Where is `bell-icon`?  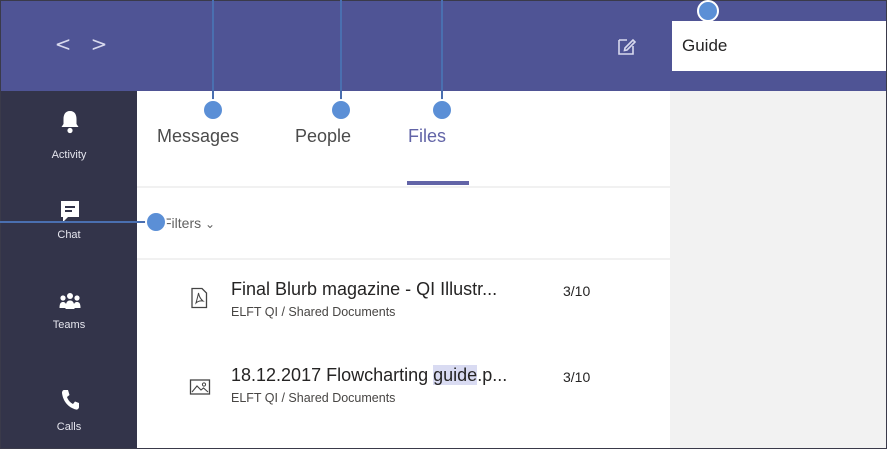 bell-icon is located at coordinates (70, 122).